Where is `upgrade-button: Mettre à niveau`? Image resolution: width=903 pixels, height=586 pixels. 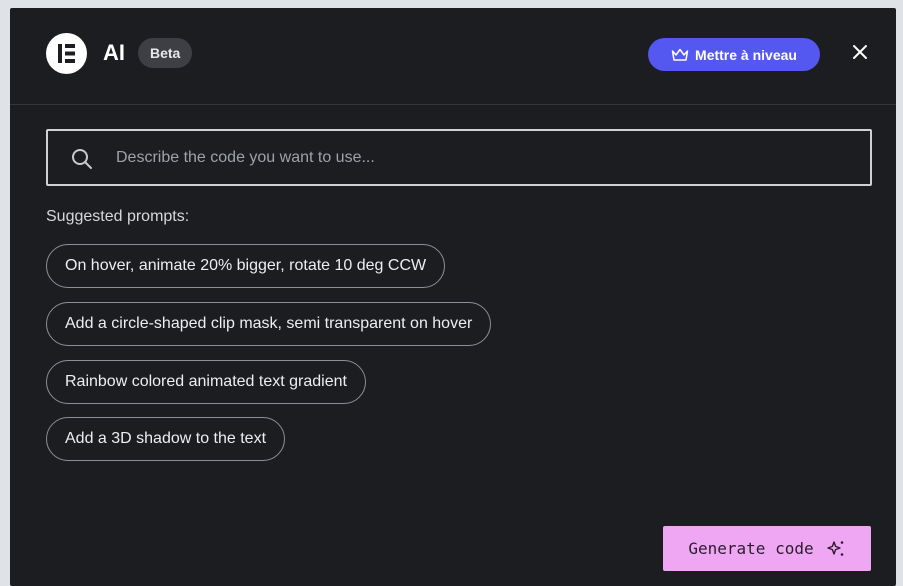
upgrade-button: Mettre à niveau is located at coordinates (734, 54).